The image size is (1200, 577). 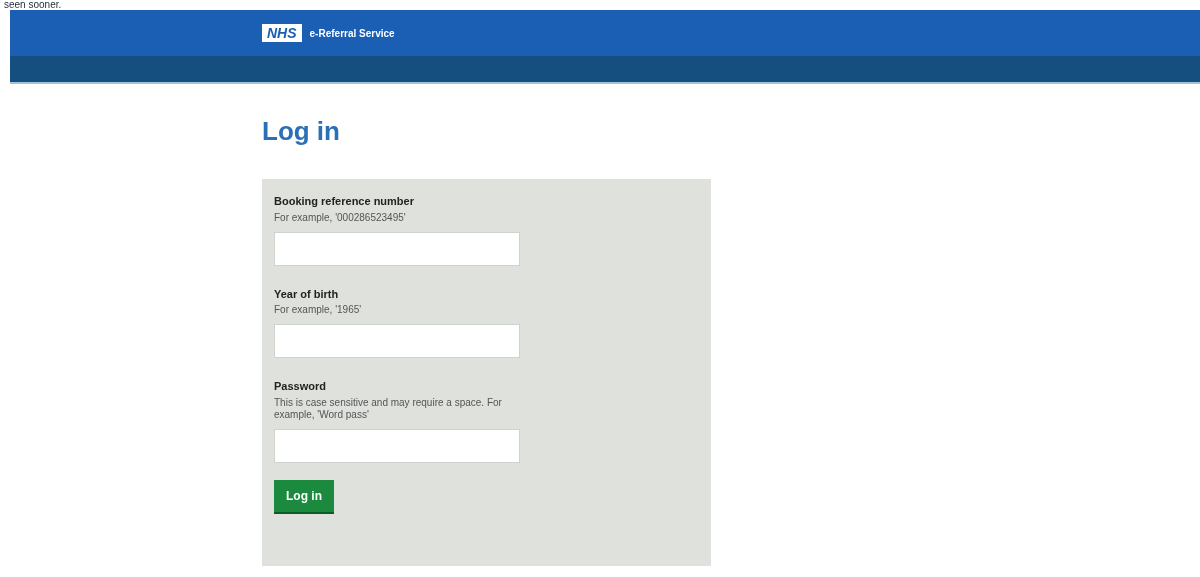 I want to click on nhs-logo: NHS, so click(x=282, y=33).